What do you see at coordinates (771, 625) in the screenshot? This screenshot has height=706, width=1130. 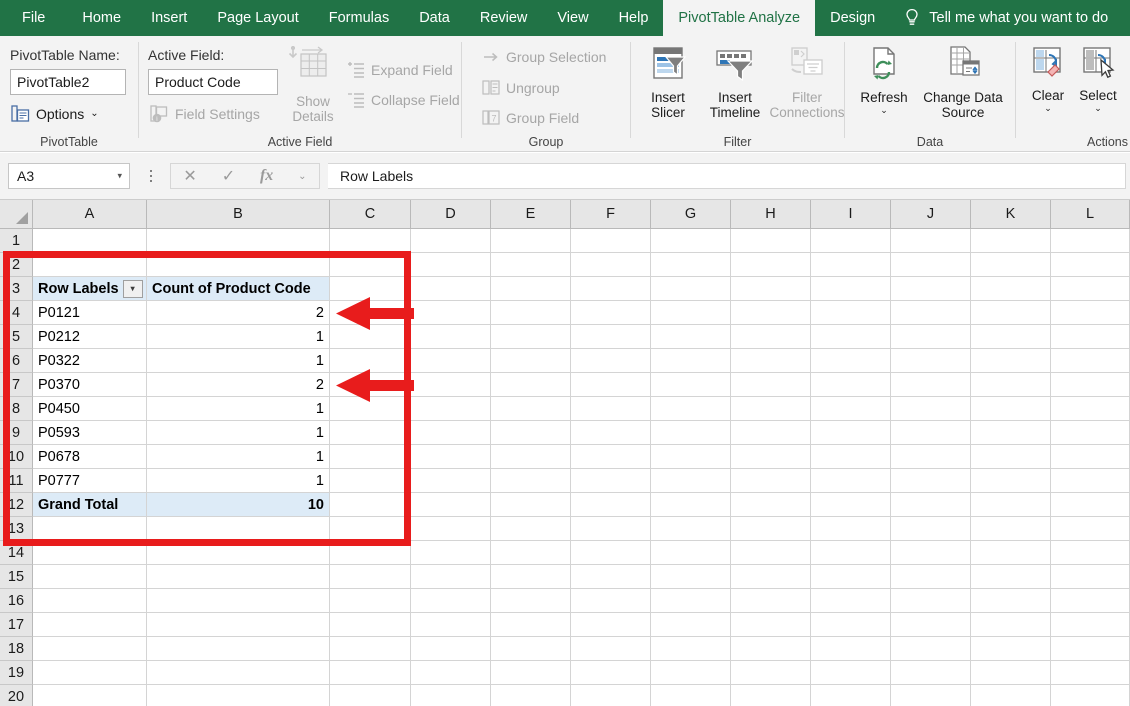 I see `cell-H17` at bounding box center [771, 625].